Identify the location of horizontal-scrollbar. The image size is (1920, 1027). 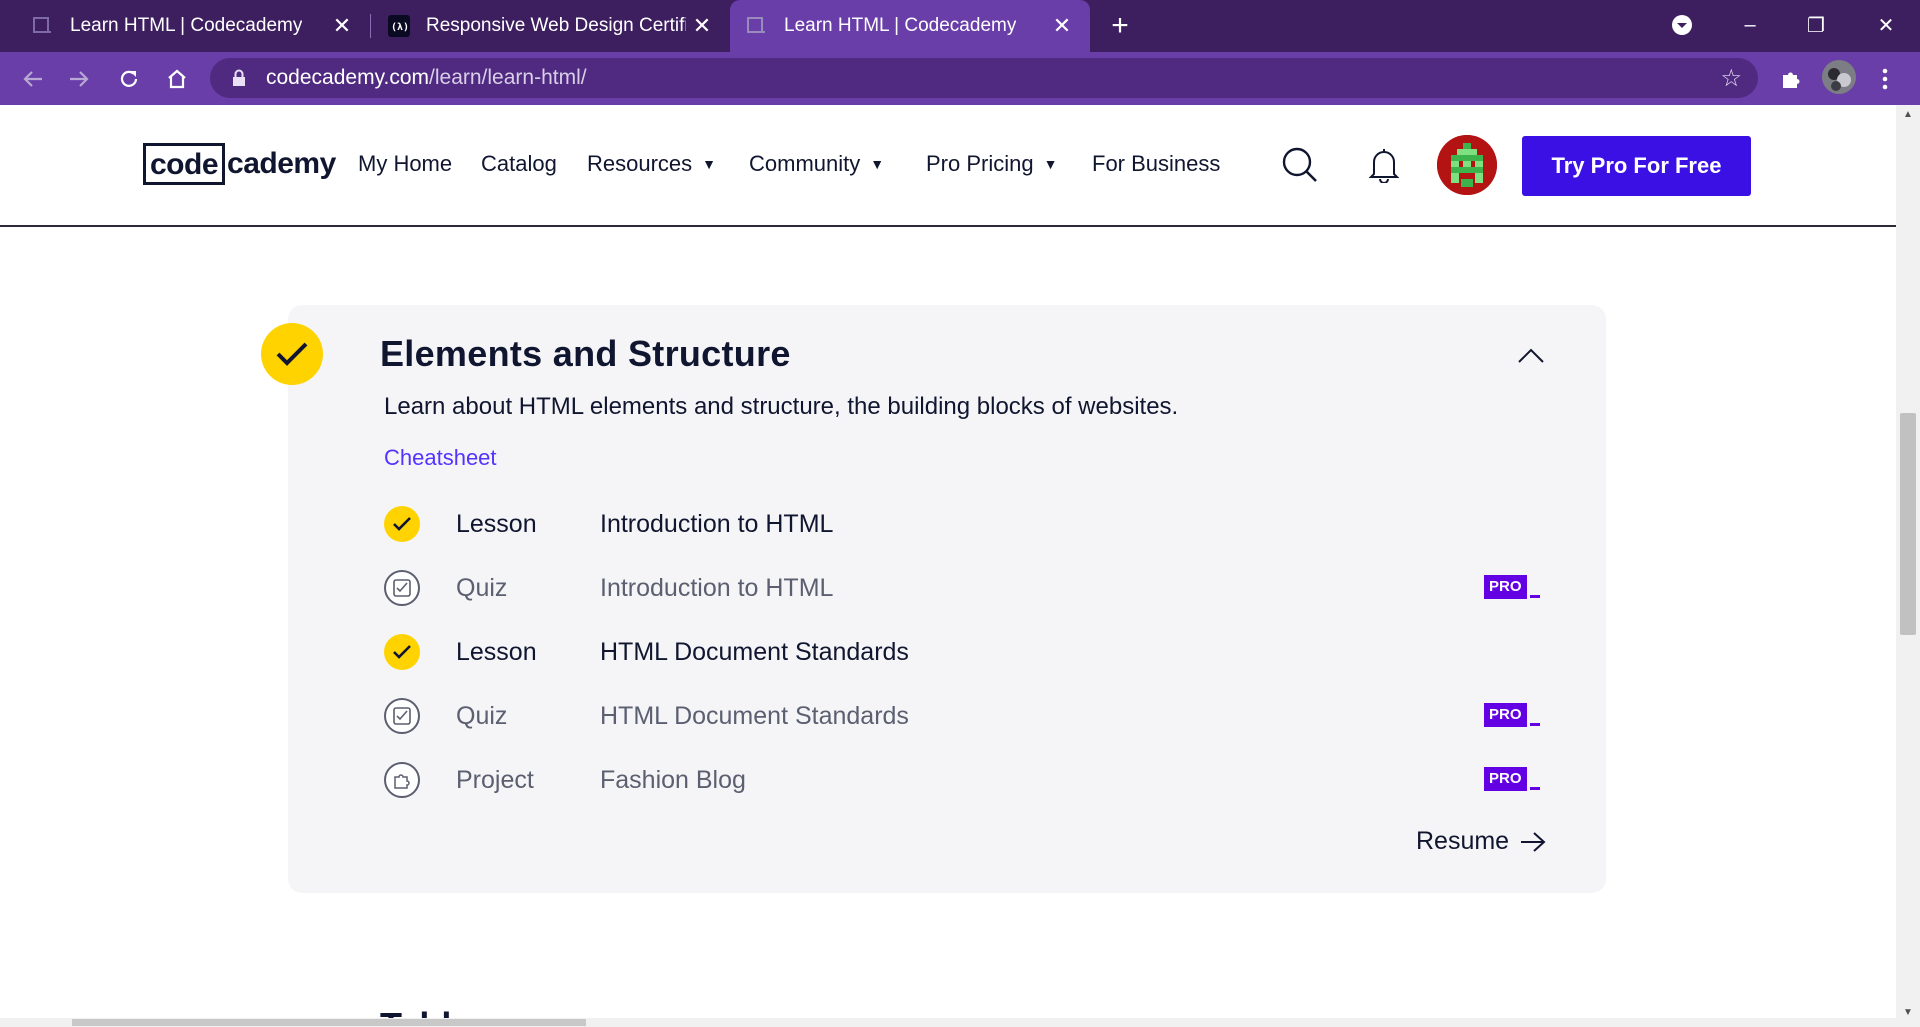
(948, 1022).